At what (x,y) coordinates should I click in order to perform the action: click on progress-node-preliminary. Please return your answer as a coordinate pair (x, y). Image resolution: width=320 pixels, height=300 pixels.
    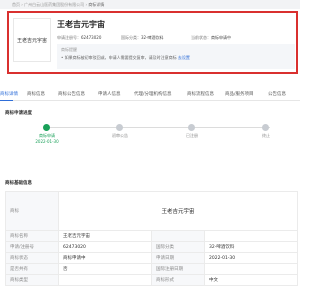
    Looking at the image, I should click on (119, 127).